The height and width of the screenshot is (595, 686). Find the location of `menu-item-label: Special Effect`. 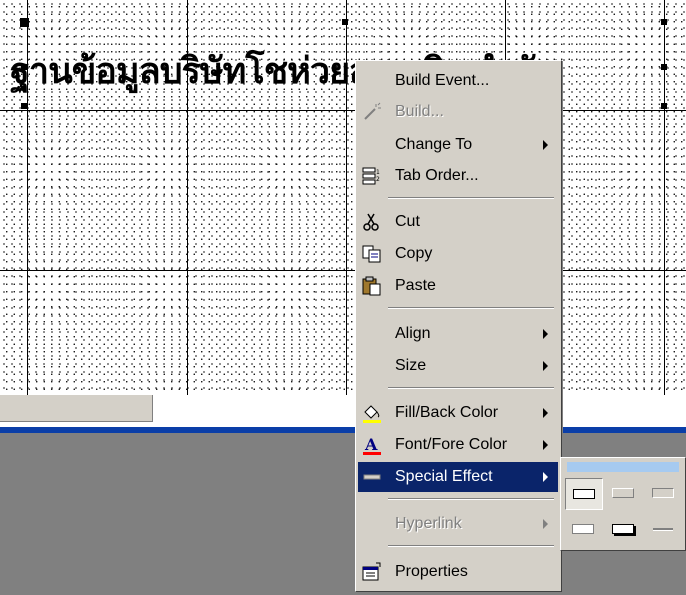

menu-item-label: Special Effect is located at coordinates (444, 476).